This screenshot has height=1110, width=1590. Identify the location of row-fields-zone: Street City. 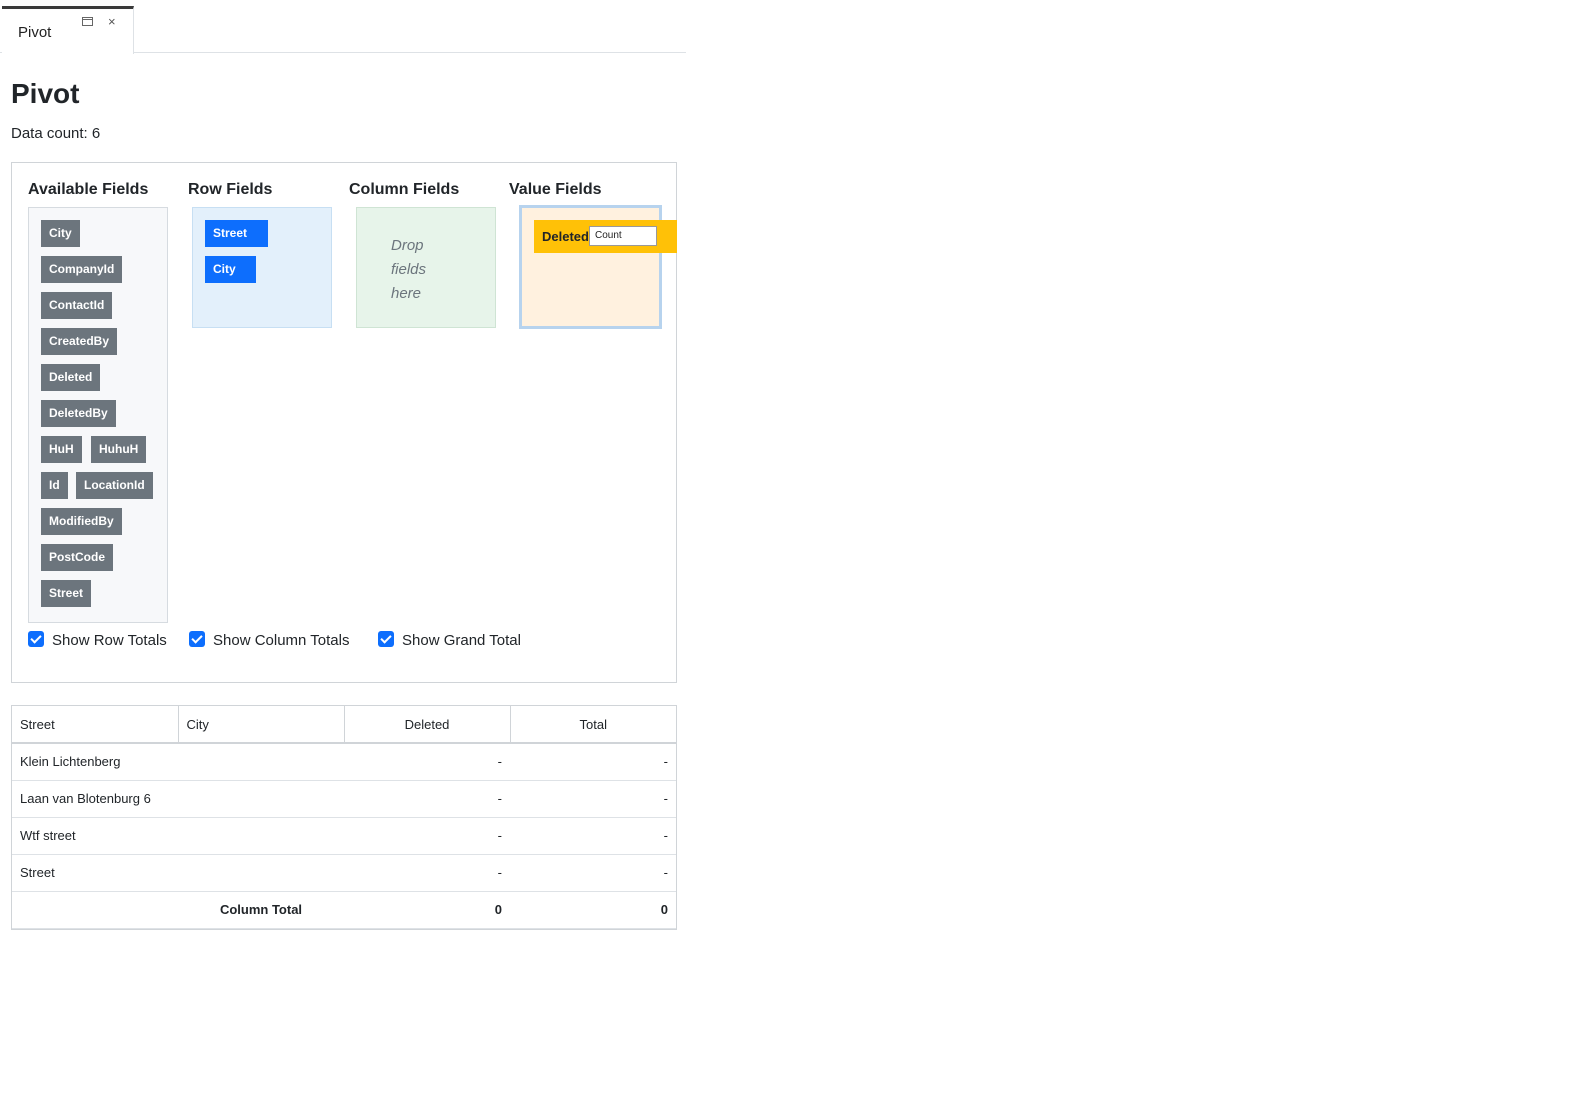
(262, 267).